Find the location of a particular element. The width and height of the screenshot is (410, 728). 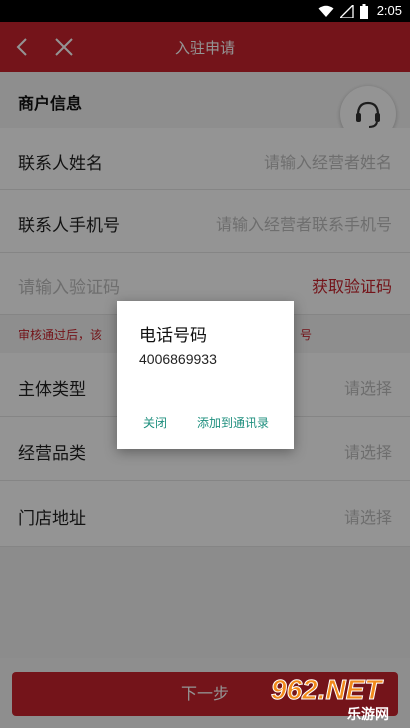

phone-dialog: 电话号码 4006869933 关闭 添加到通讯录 is located at coordinates (205, 375).